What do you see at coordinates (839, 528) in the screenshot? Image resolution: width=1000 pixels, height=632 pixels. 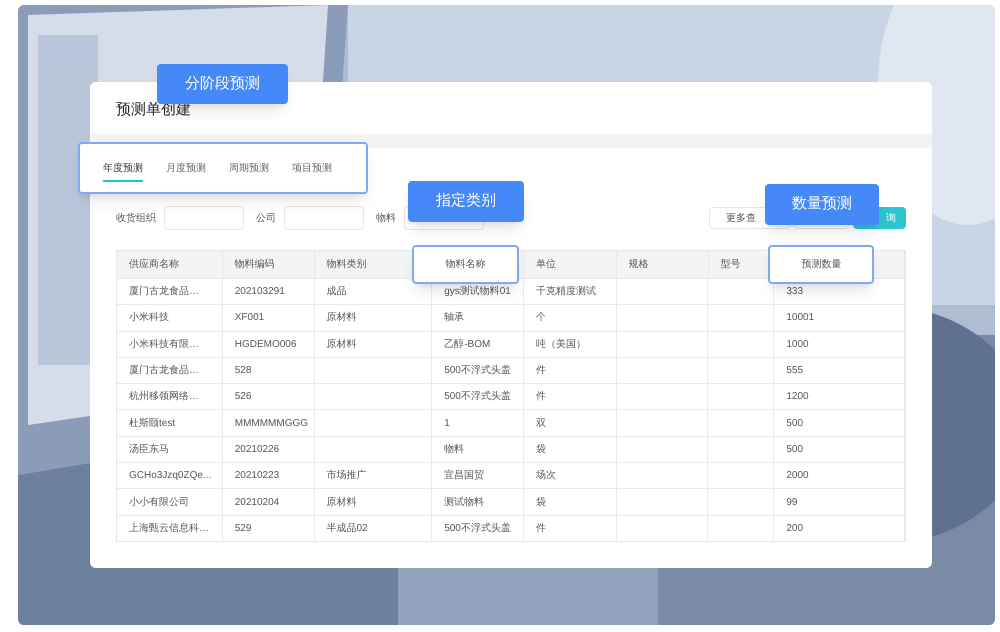 I see `table-cell: 200` at bounding box center [839, 528].